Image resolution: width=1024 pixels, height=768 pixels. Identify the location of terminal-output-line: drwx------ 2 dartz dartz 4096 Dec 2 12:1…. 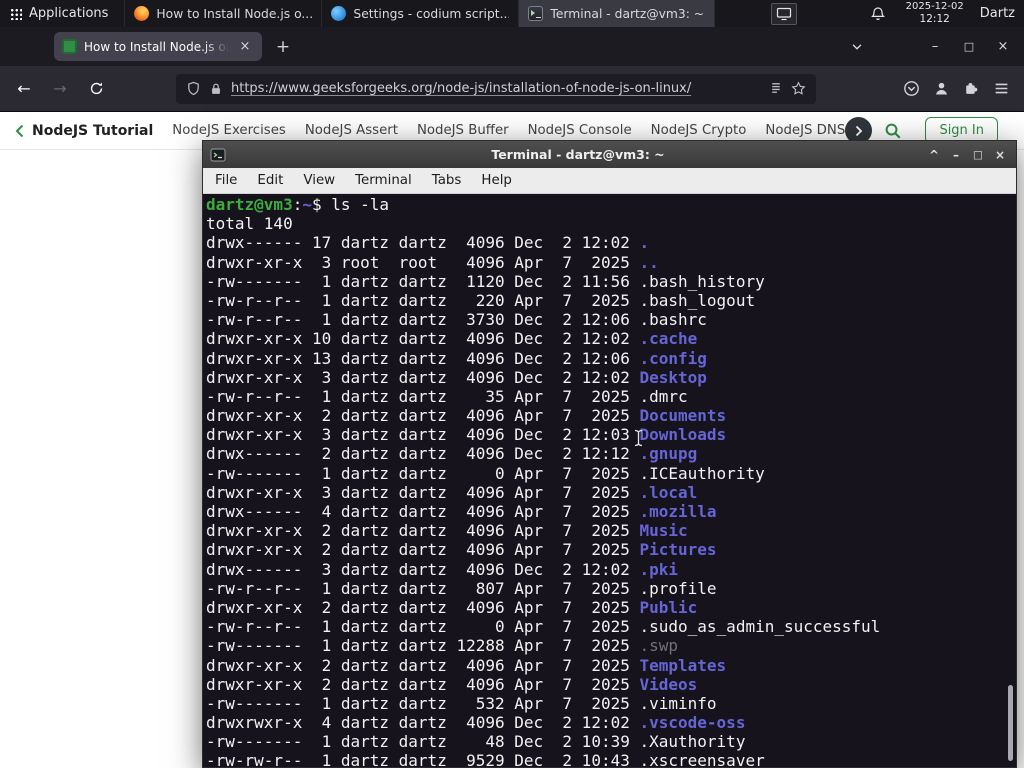
(611, 453).